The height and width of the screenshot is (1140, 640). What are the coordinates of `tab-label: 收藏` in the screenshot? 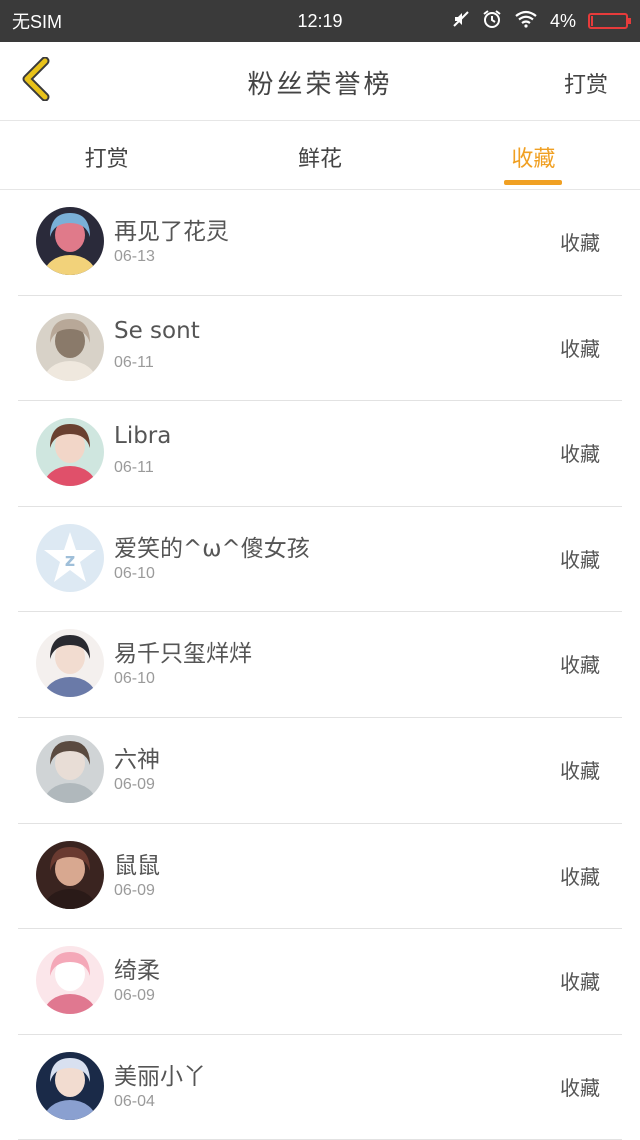 It's located at (533, 159).